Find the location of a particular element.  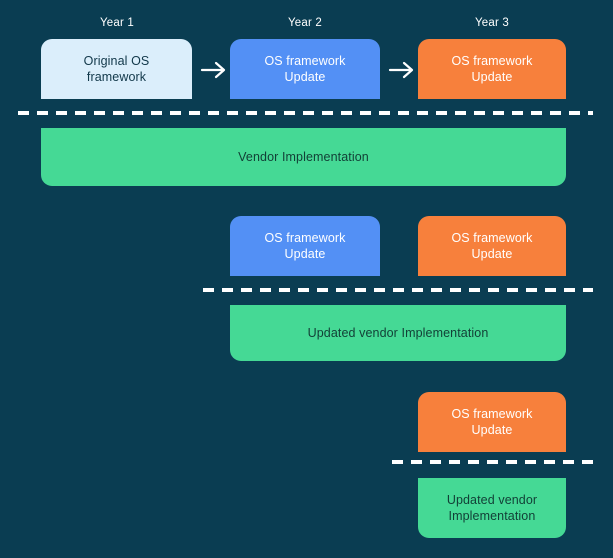

row3-update-orange-label: OS framework Update is located at coordinates (491, 422).